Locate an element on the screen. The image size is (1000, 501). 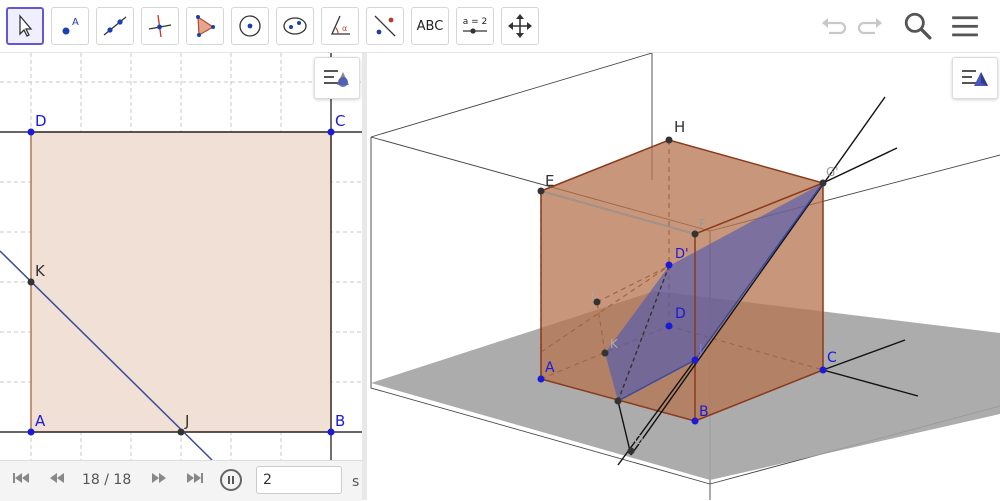
step-forward-button is located at coordinates (159, 480).